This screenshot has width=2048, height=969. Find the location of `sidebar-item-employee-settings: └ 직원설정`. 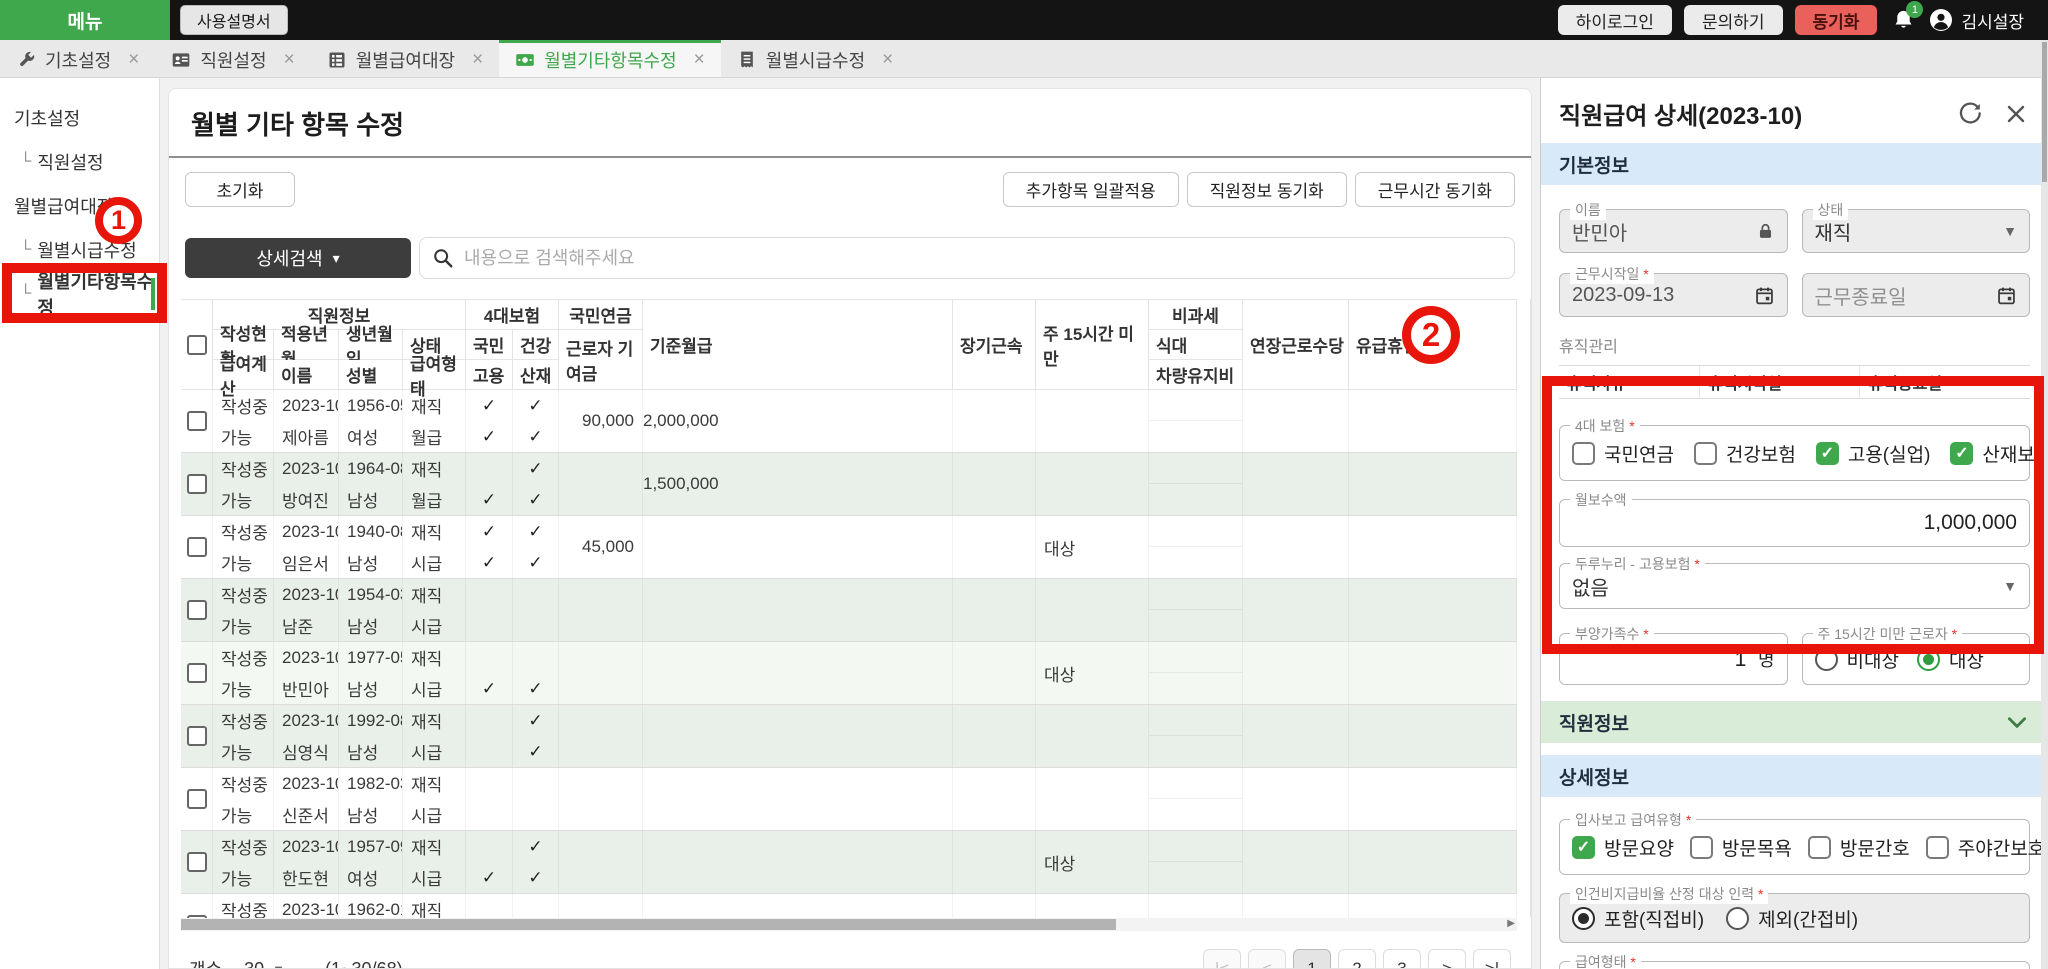

sidebar-item-employee-settings: └ 직원설정 is located at coordinates (79, 162).